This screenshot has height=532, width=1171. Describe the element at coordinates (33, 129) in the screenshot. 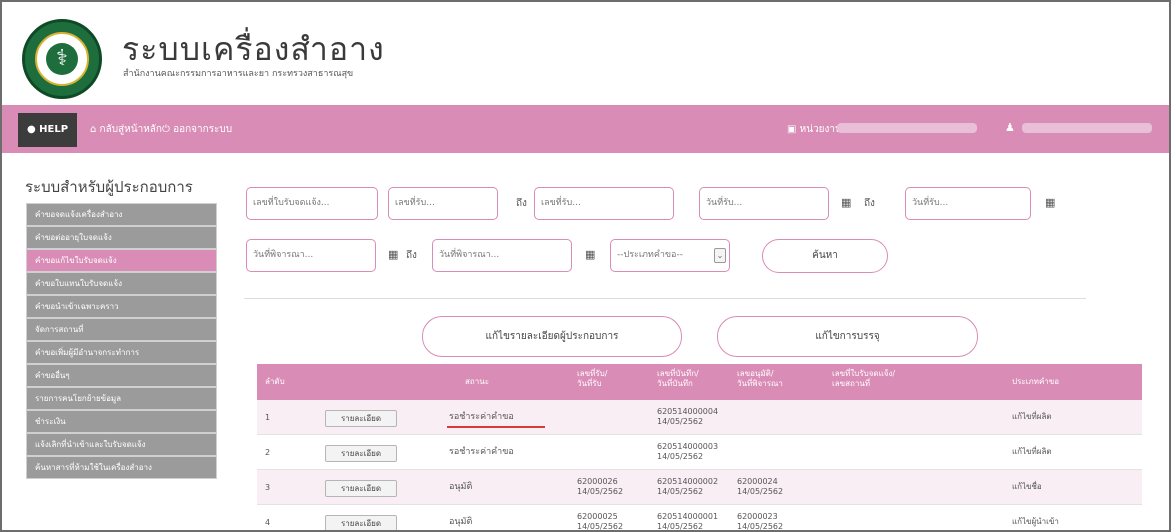

I see `help-icon: ●` at that location.